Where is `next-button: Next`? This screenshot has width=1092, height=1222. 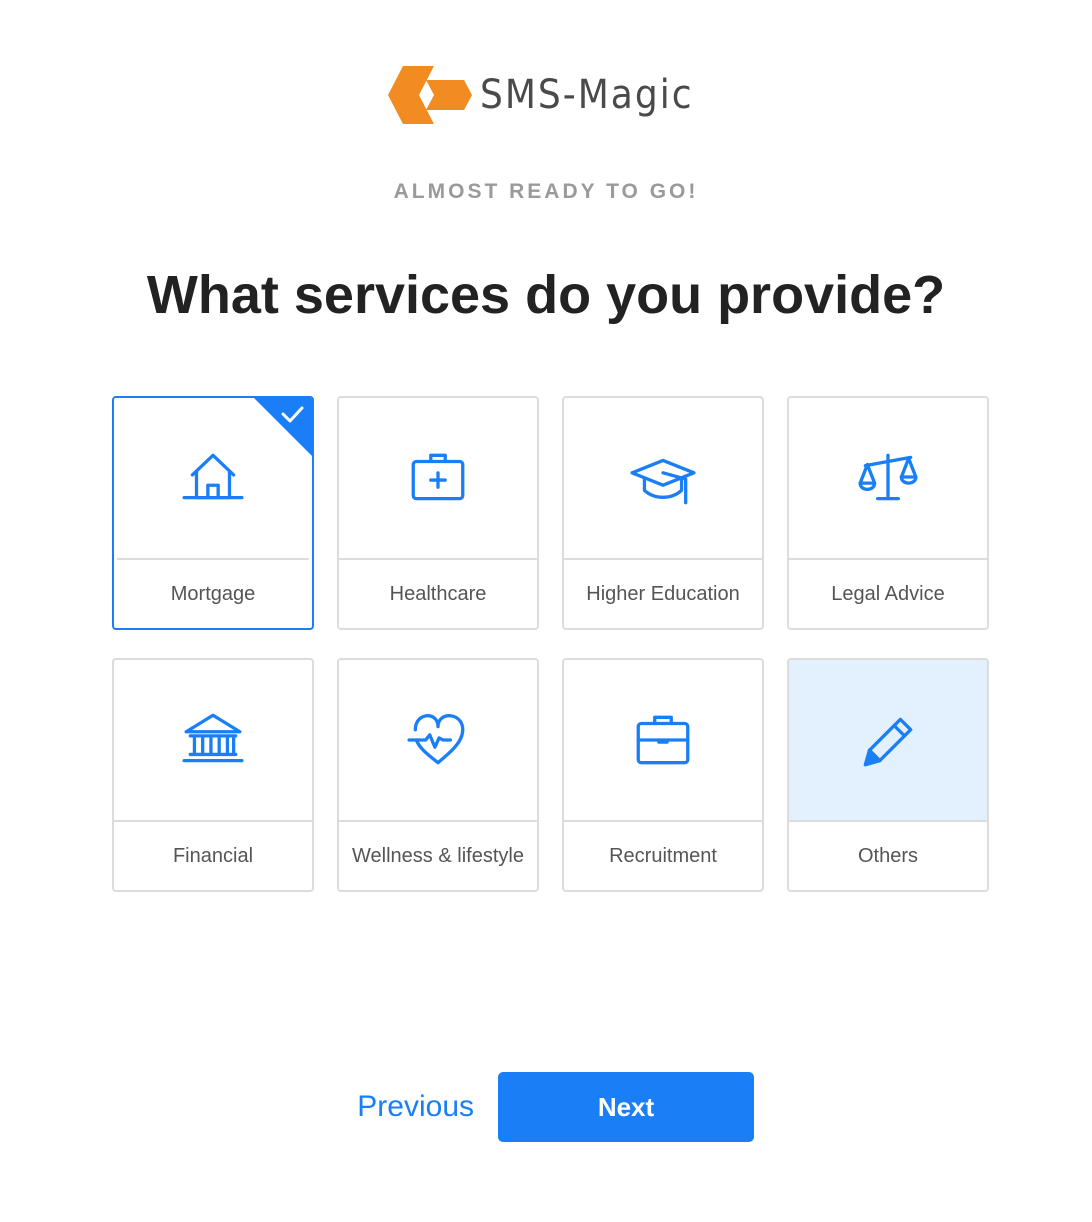 next-button: Next is located at coordinates (626, 1107).